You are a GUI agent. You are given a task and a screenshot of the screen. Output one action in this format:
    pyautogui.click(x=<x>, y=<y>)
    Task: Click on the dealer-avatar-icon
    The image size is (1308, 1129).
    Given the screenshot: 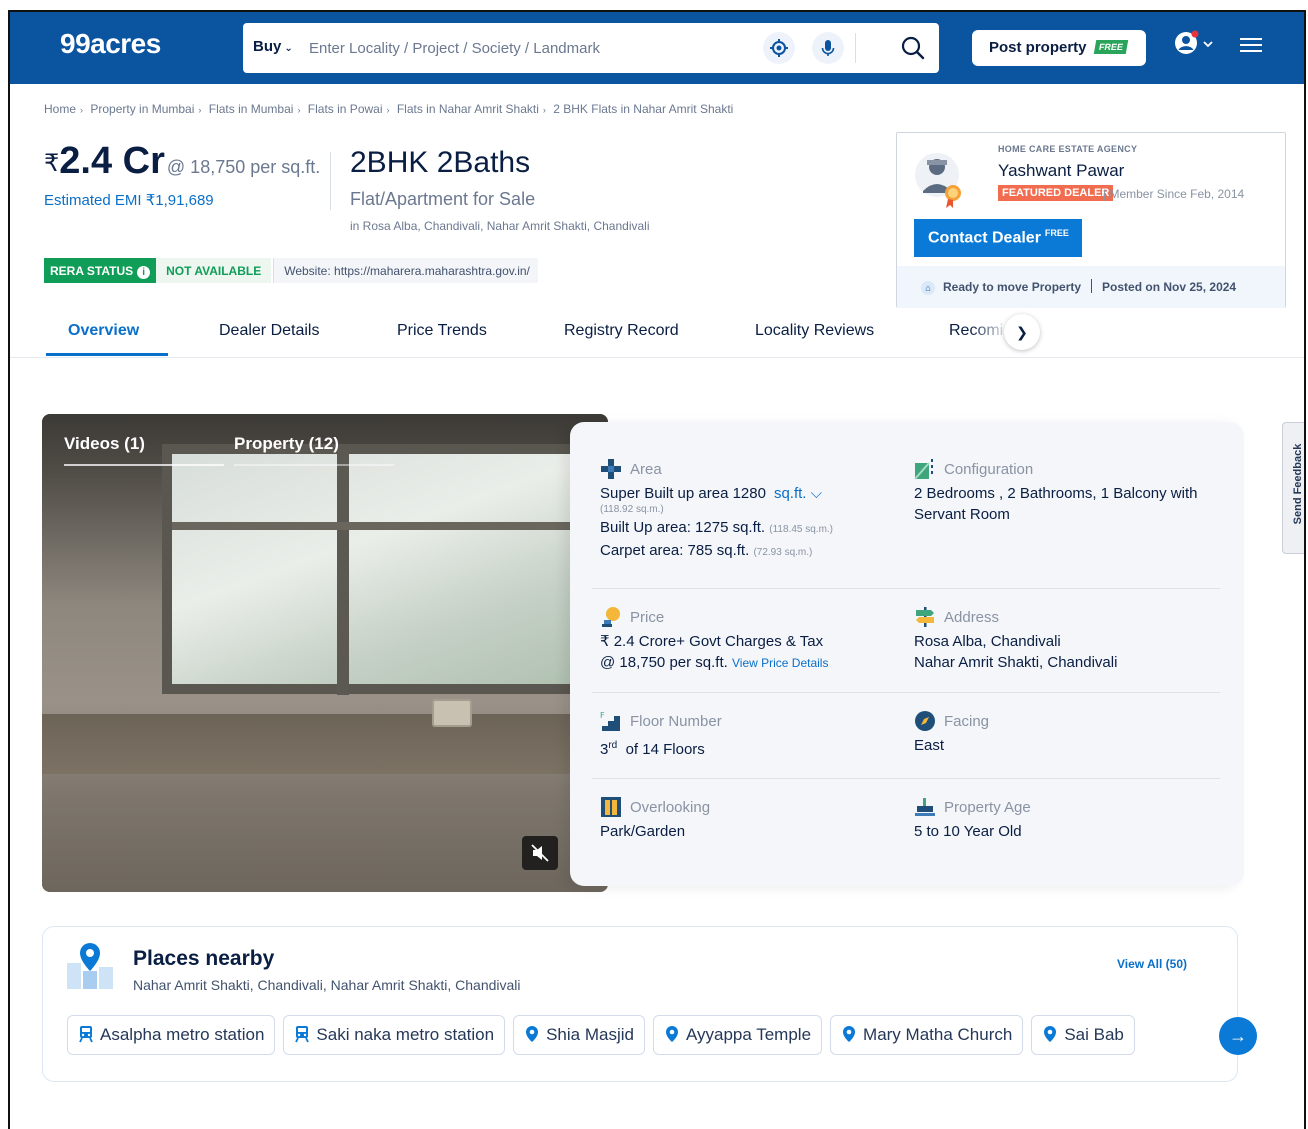 What is the action you would take?
    pyautogui.click(x=938, y=180)
    